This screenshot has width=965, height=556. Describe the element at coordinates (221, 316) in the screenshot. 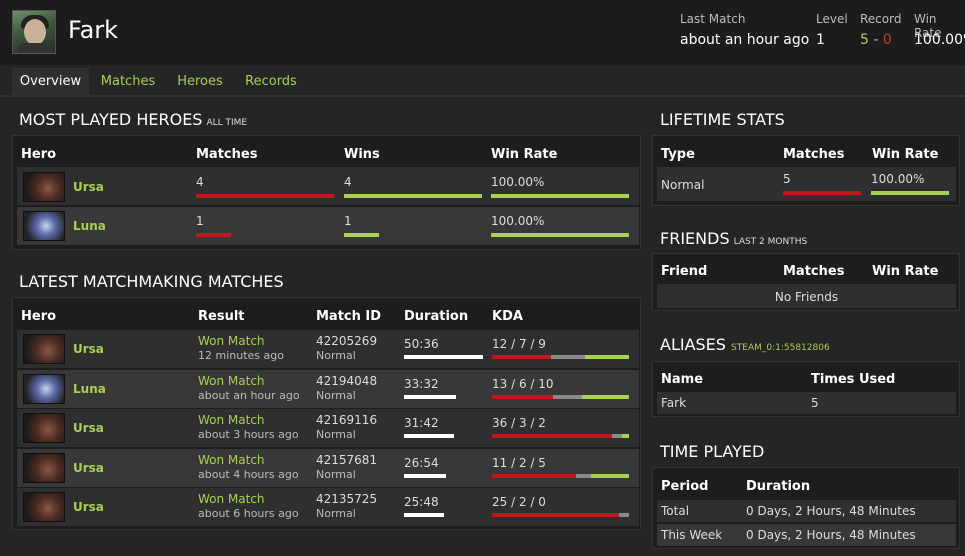

I see `col-result: Result` at that location.